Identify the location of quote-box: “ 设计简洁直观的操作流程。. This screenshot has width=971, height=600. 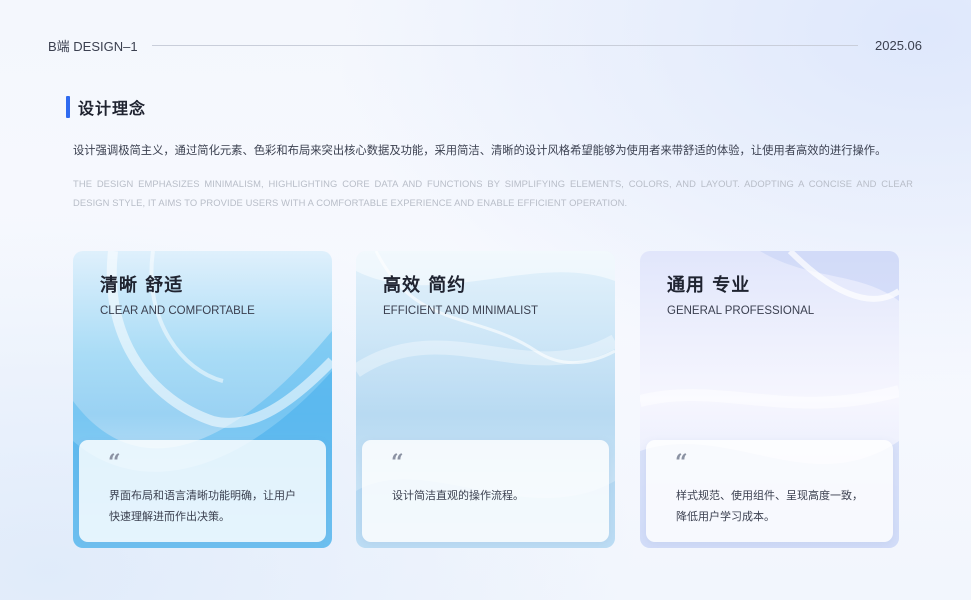
(485, 491).